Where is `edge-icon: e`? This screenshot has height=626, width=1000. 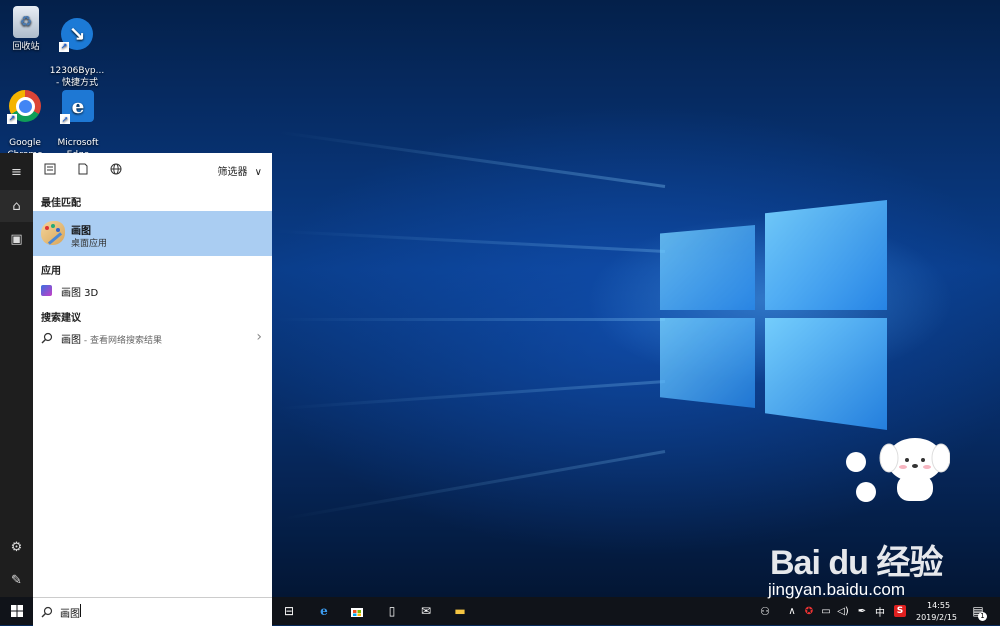 edge-icon: e is located at coordinates (324, 611).